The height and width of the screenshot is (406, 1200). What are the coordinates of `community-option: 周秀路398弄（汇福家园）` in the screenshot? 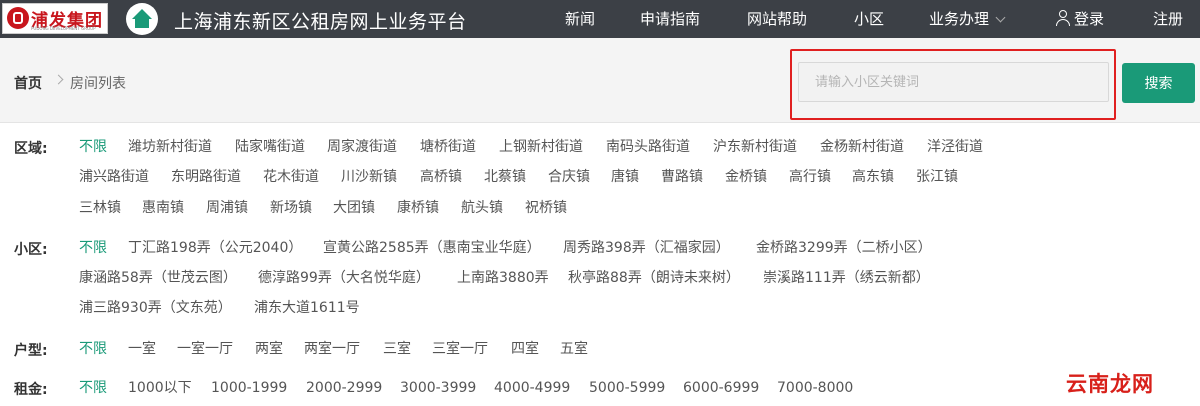 It's located at (646, 248).